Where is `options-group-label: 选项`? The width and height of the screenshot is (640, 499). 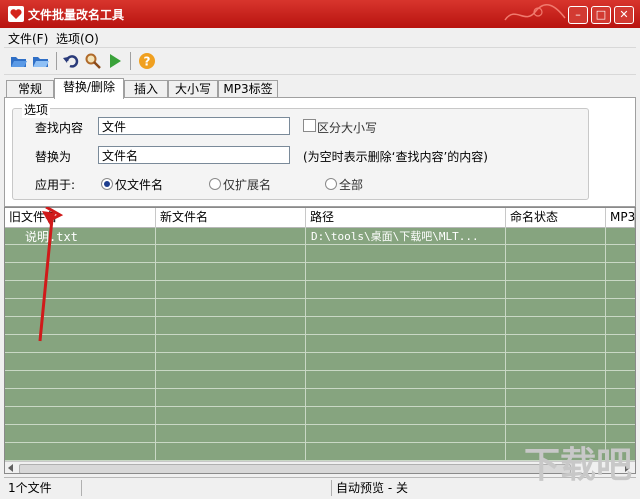
options-group-label: 选项 is located at coordinates (36, 109).